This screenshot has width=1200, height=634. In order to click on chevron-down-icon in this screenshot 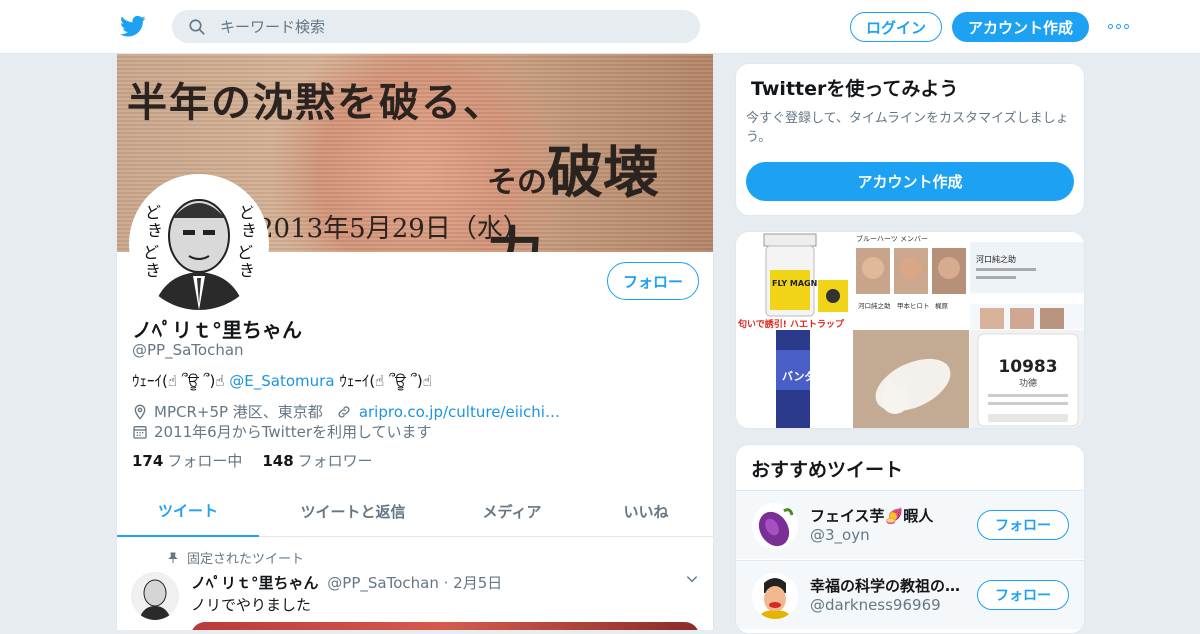, I will do `click(692, 579)`.